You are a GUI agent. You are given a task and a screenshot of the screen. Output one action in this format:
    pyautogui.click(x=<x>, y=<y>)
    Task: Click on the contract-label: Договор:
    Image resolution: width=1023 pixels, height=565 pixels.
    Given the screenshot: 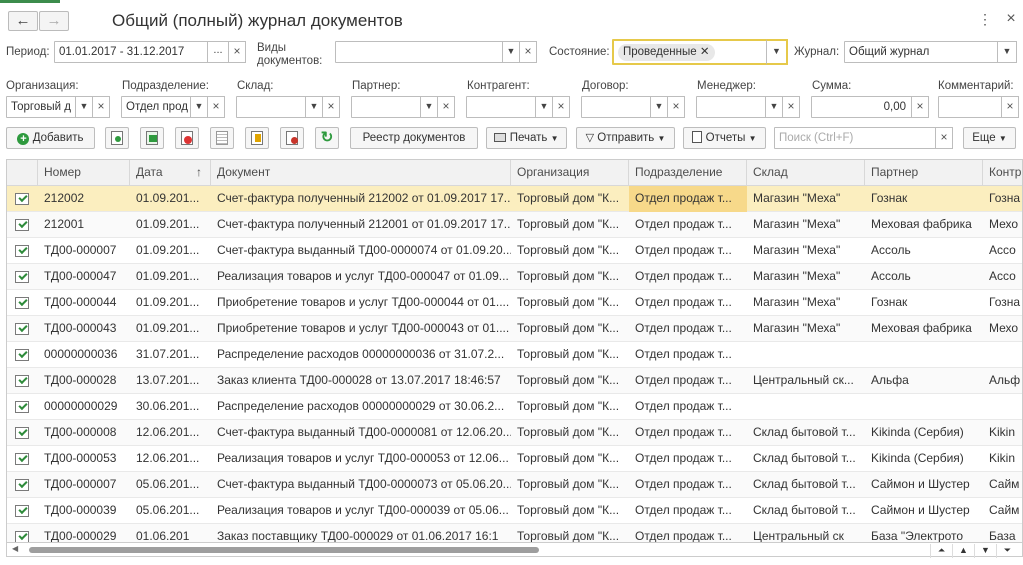 What is the action you would take?
    pyautogui.click(x=605, y=86)
    